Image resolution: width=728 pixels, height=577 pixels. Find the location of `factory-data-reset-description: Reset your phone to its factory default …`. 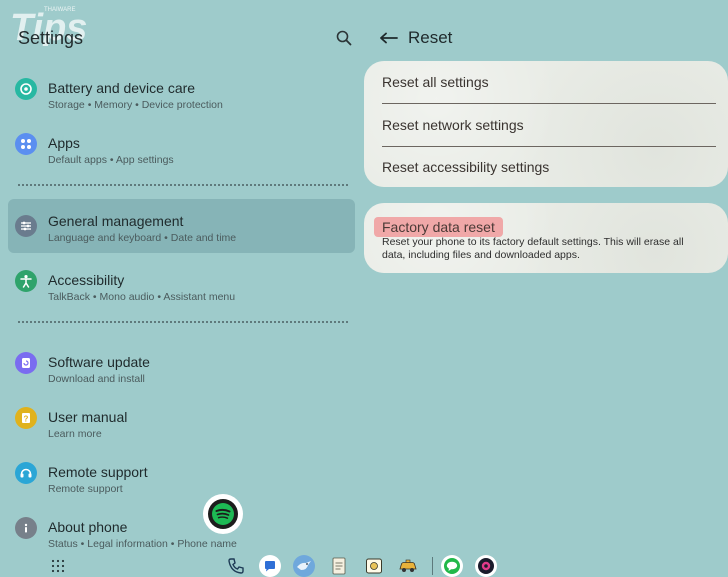

factory-data-reset-description: Reset your phone to its factory default … is located at coordinates (533, 248).